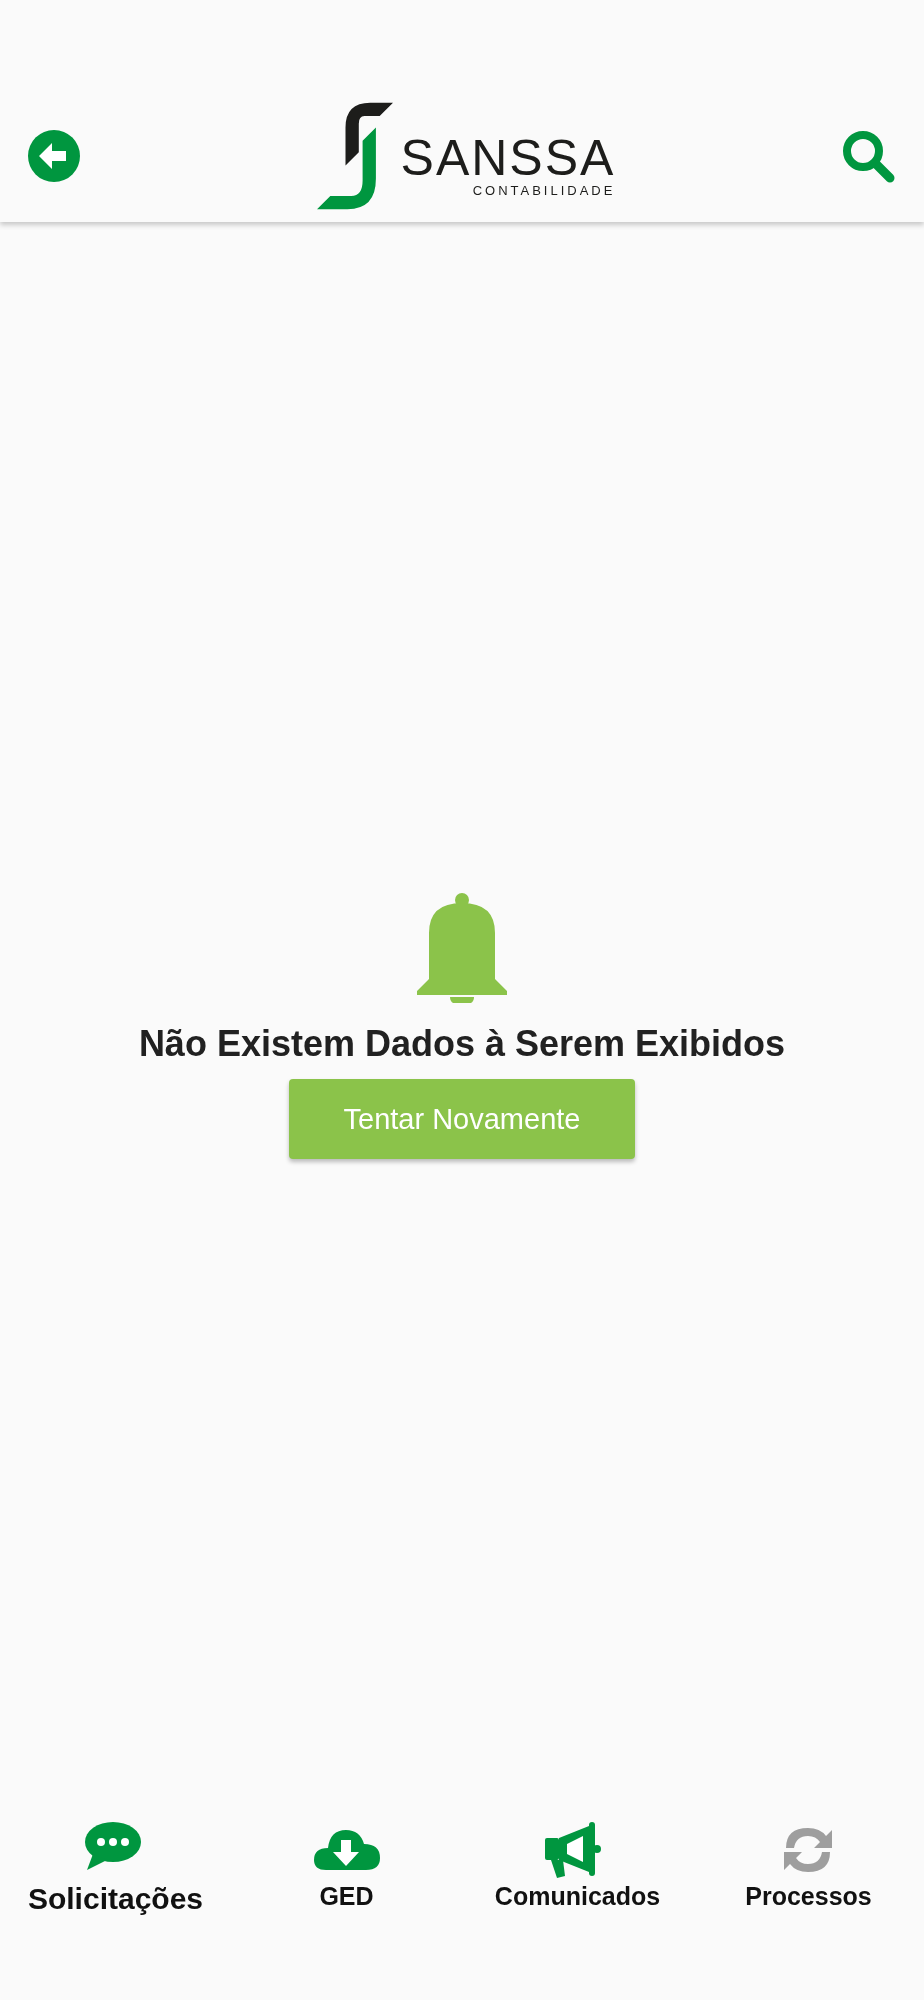 This screenshot has height=2000, width=924. Describe the element at coordinates (577, 1865) in the screenshot. I see `nav-tab: Comunicados` at that location.